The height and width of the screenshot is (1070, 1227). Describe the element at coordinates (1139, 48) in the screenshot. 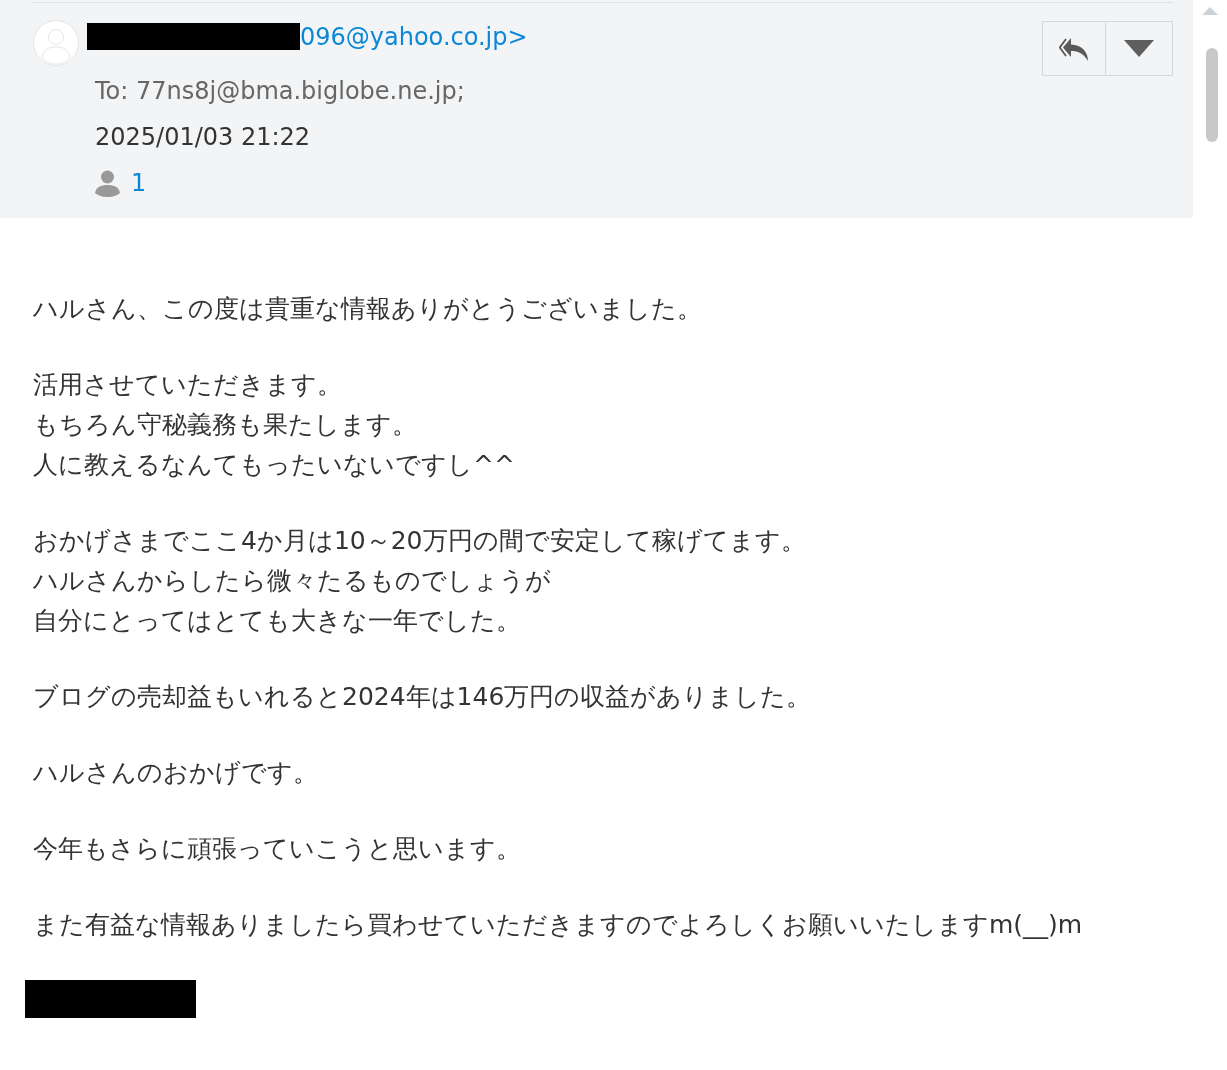

I see `caret-down-icon` at that location.